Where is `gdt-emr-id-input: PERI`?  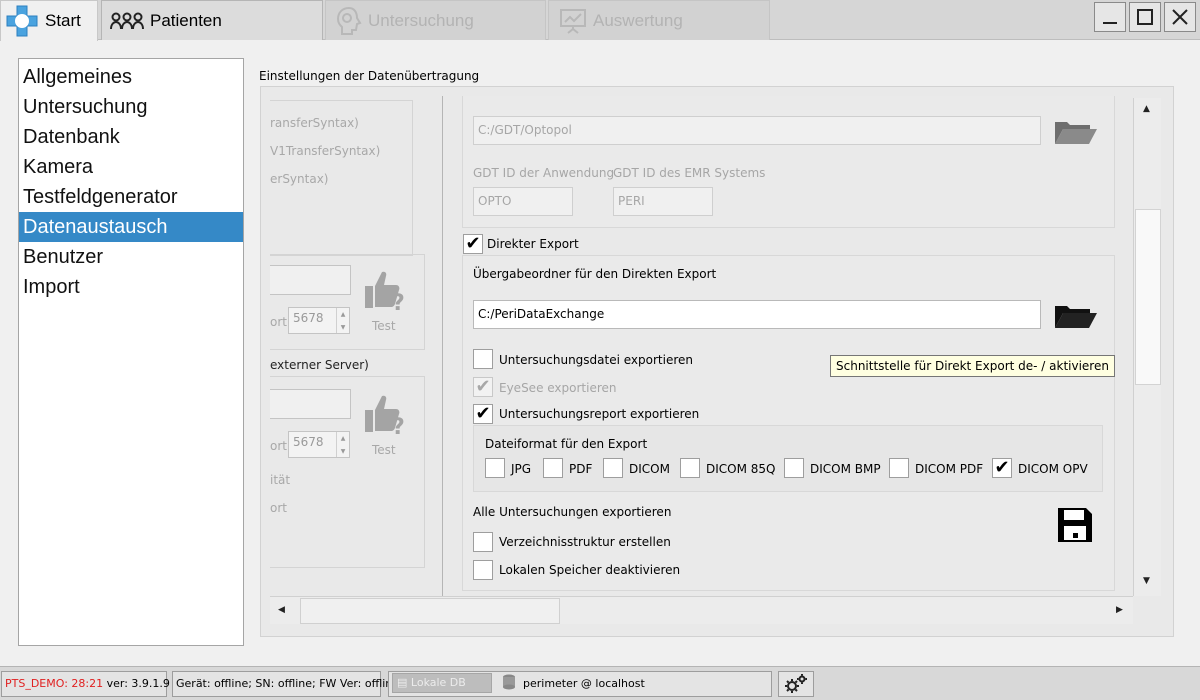 gdt-emr-id-input: PERI is located at coordinates (663, 201).